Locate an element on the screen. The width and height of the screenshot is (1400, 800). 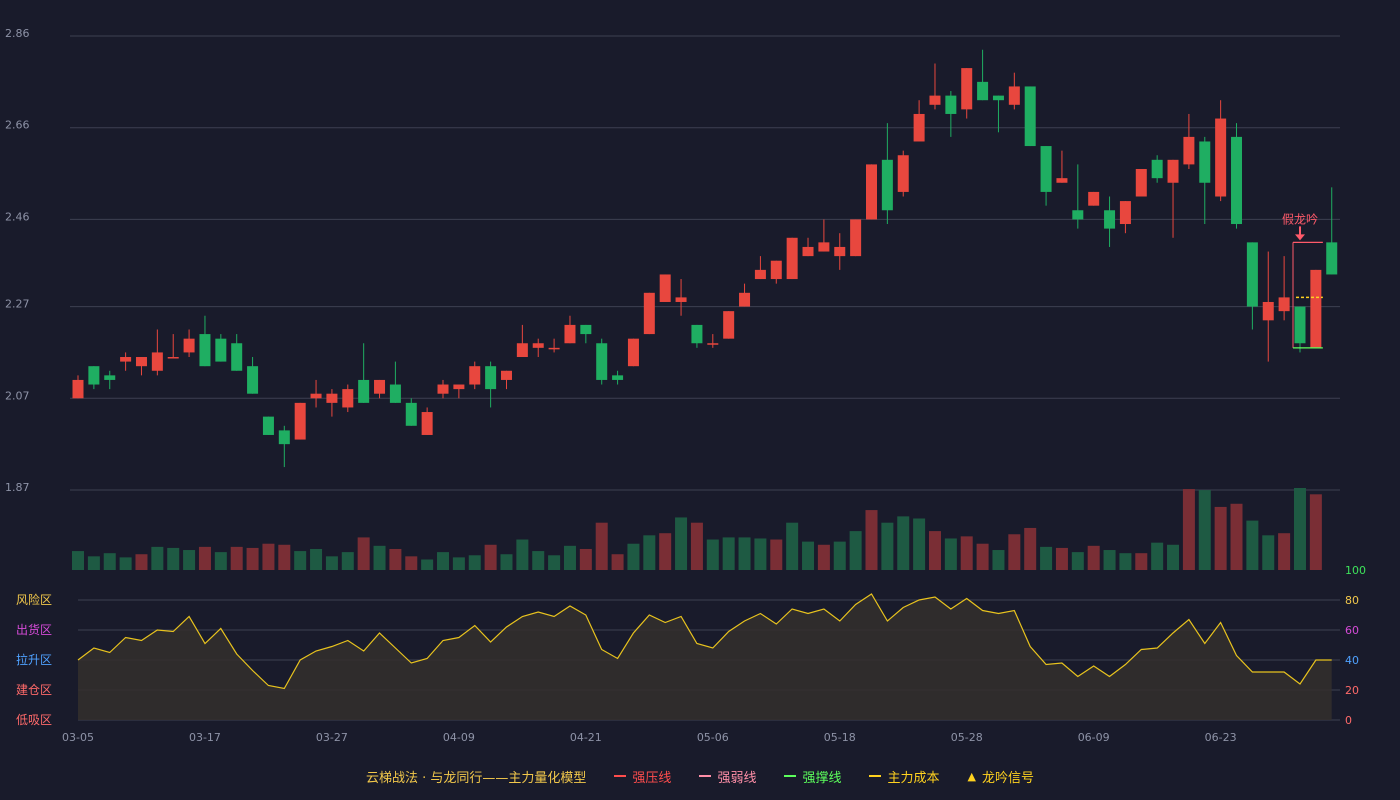
zone-label: 风险区 is located at coordinates (34, 599).